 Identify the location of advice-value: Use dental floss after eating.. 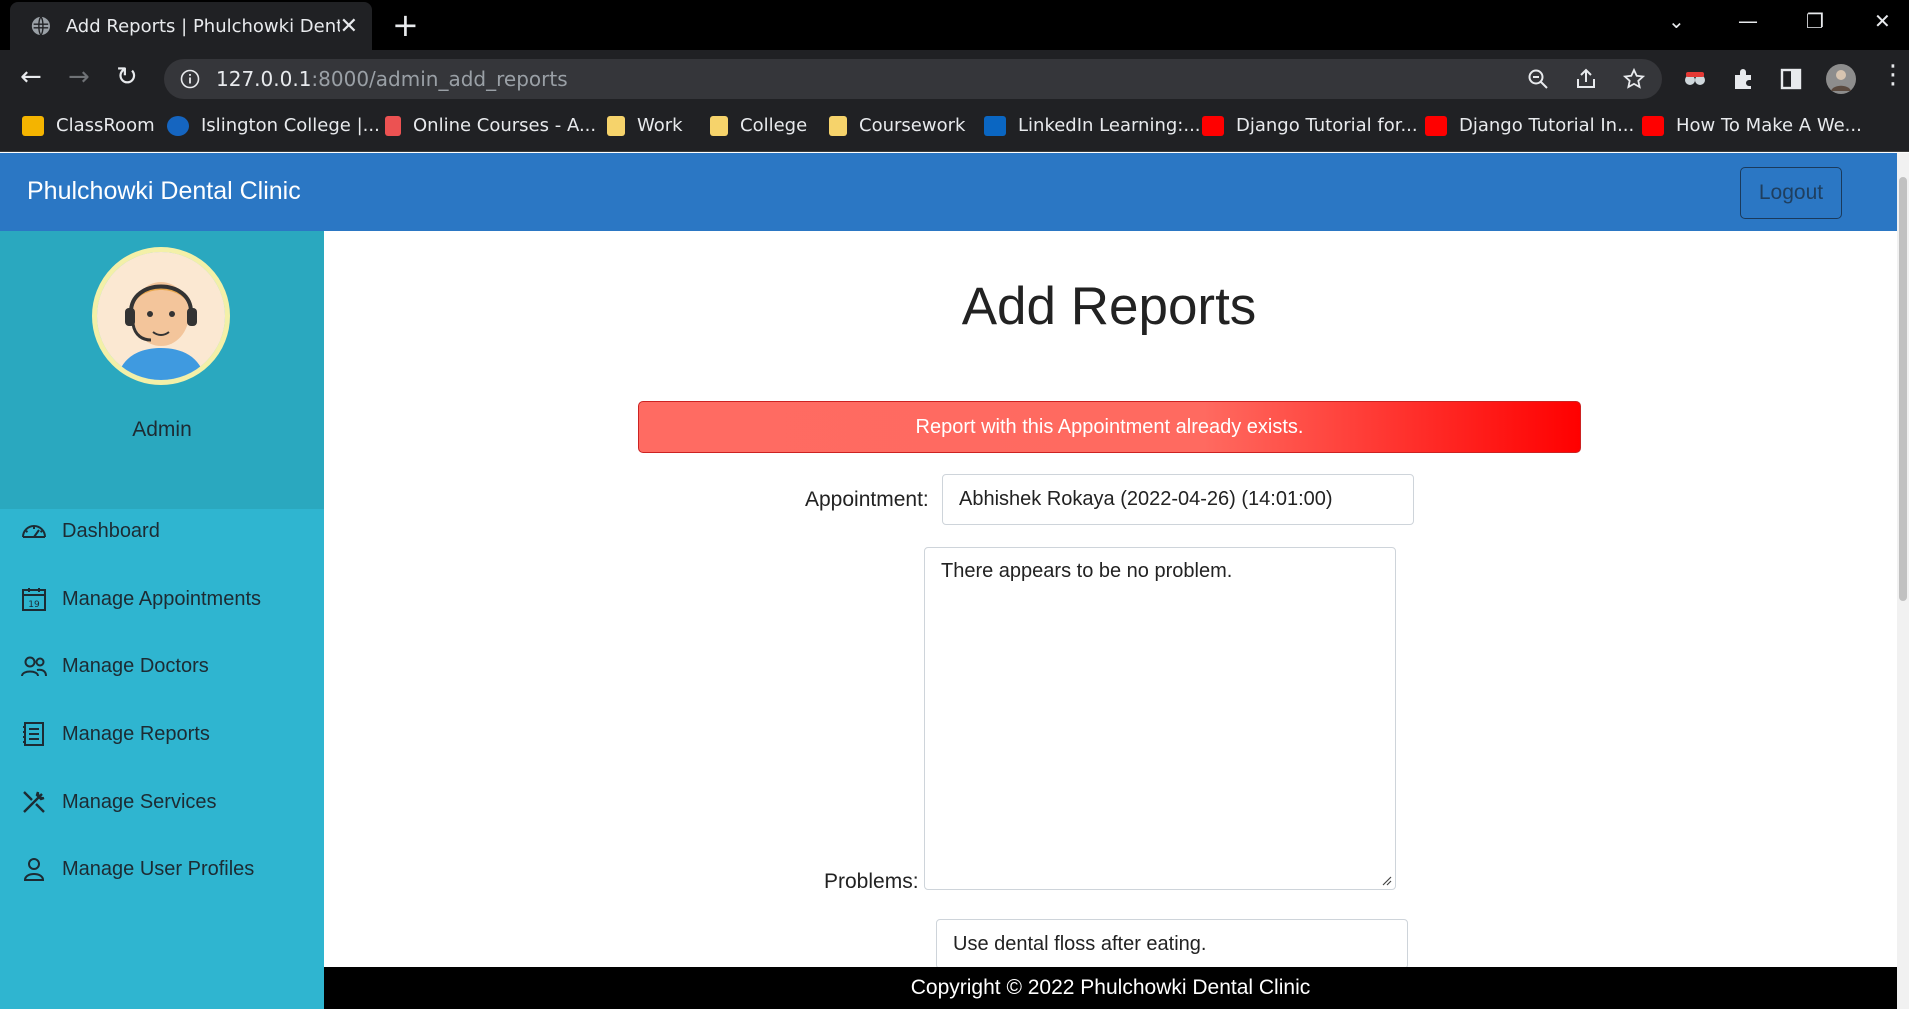
(1080, 943).